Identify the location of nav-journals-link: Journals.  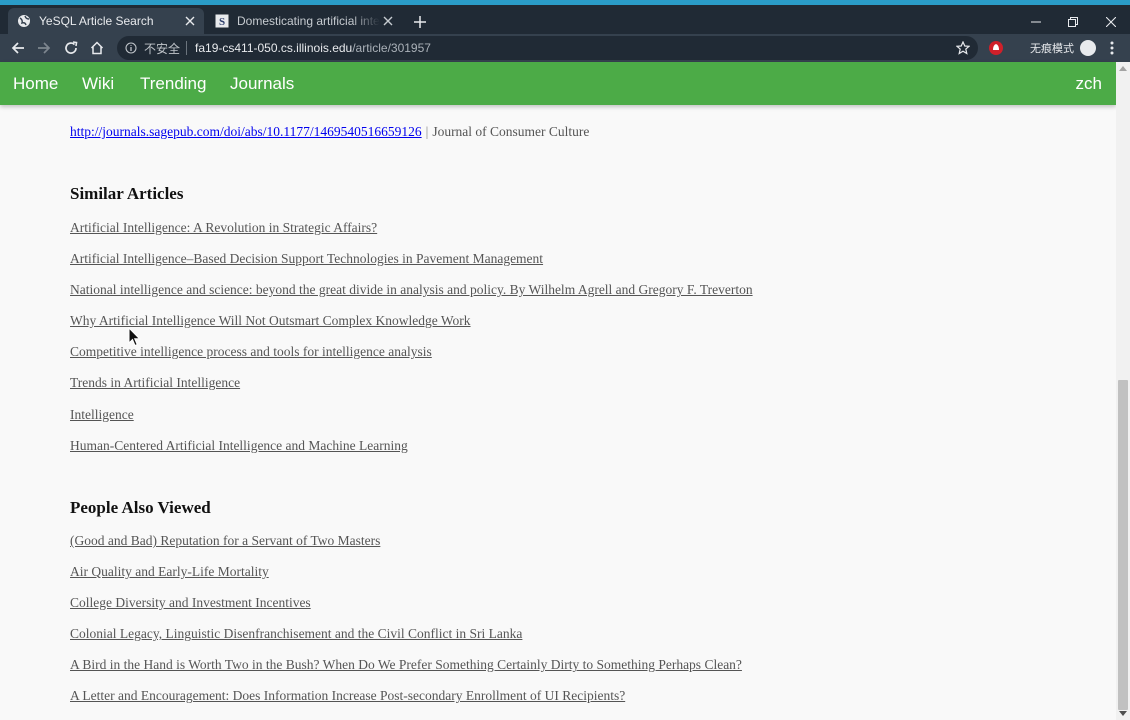
(262, 84).